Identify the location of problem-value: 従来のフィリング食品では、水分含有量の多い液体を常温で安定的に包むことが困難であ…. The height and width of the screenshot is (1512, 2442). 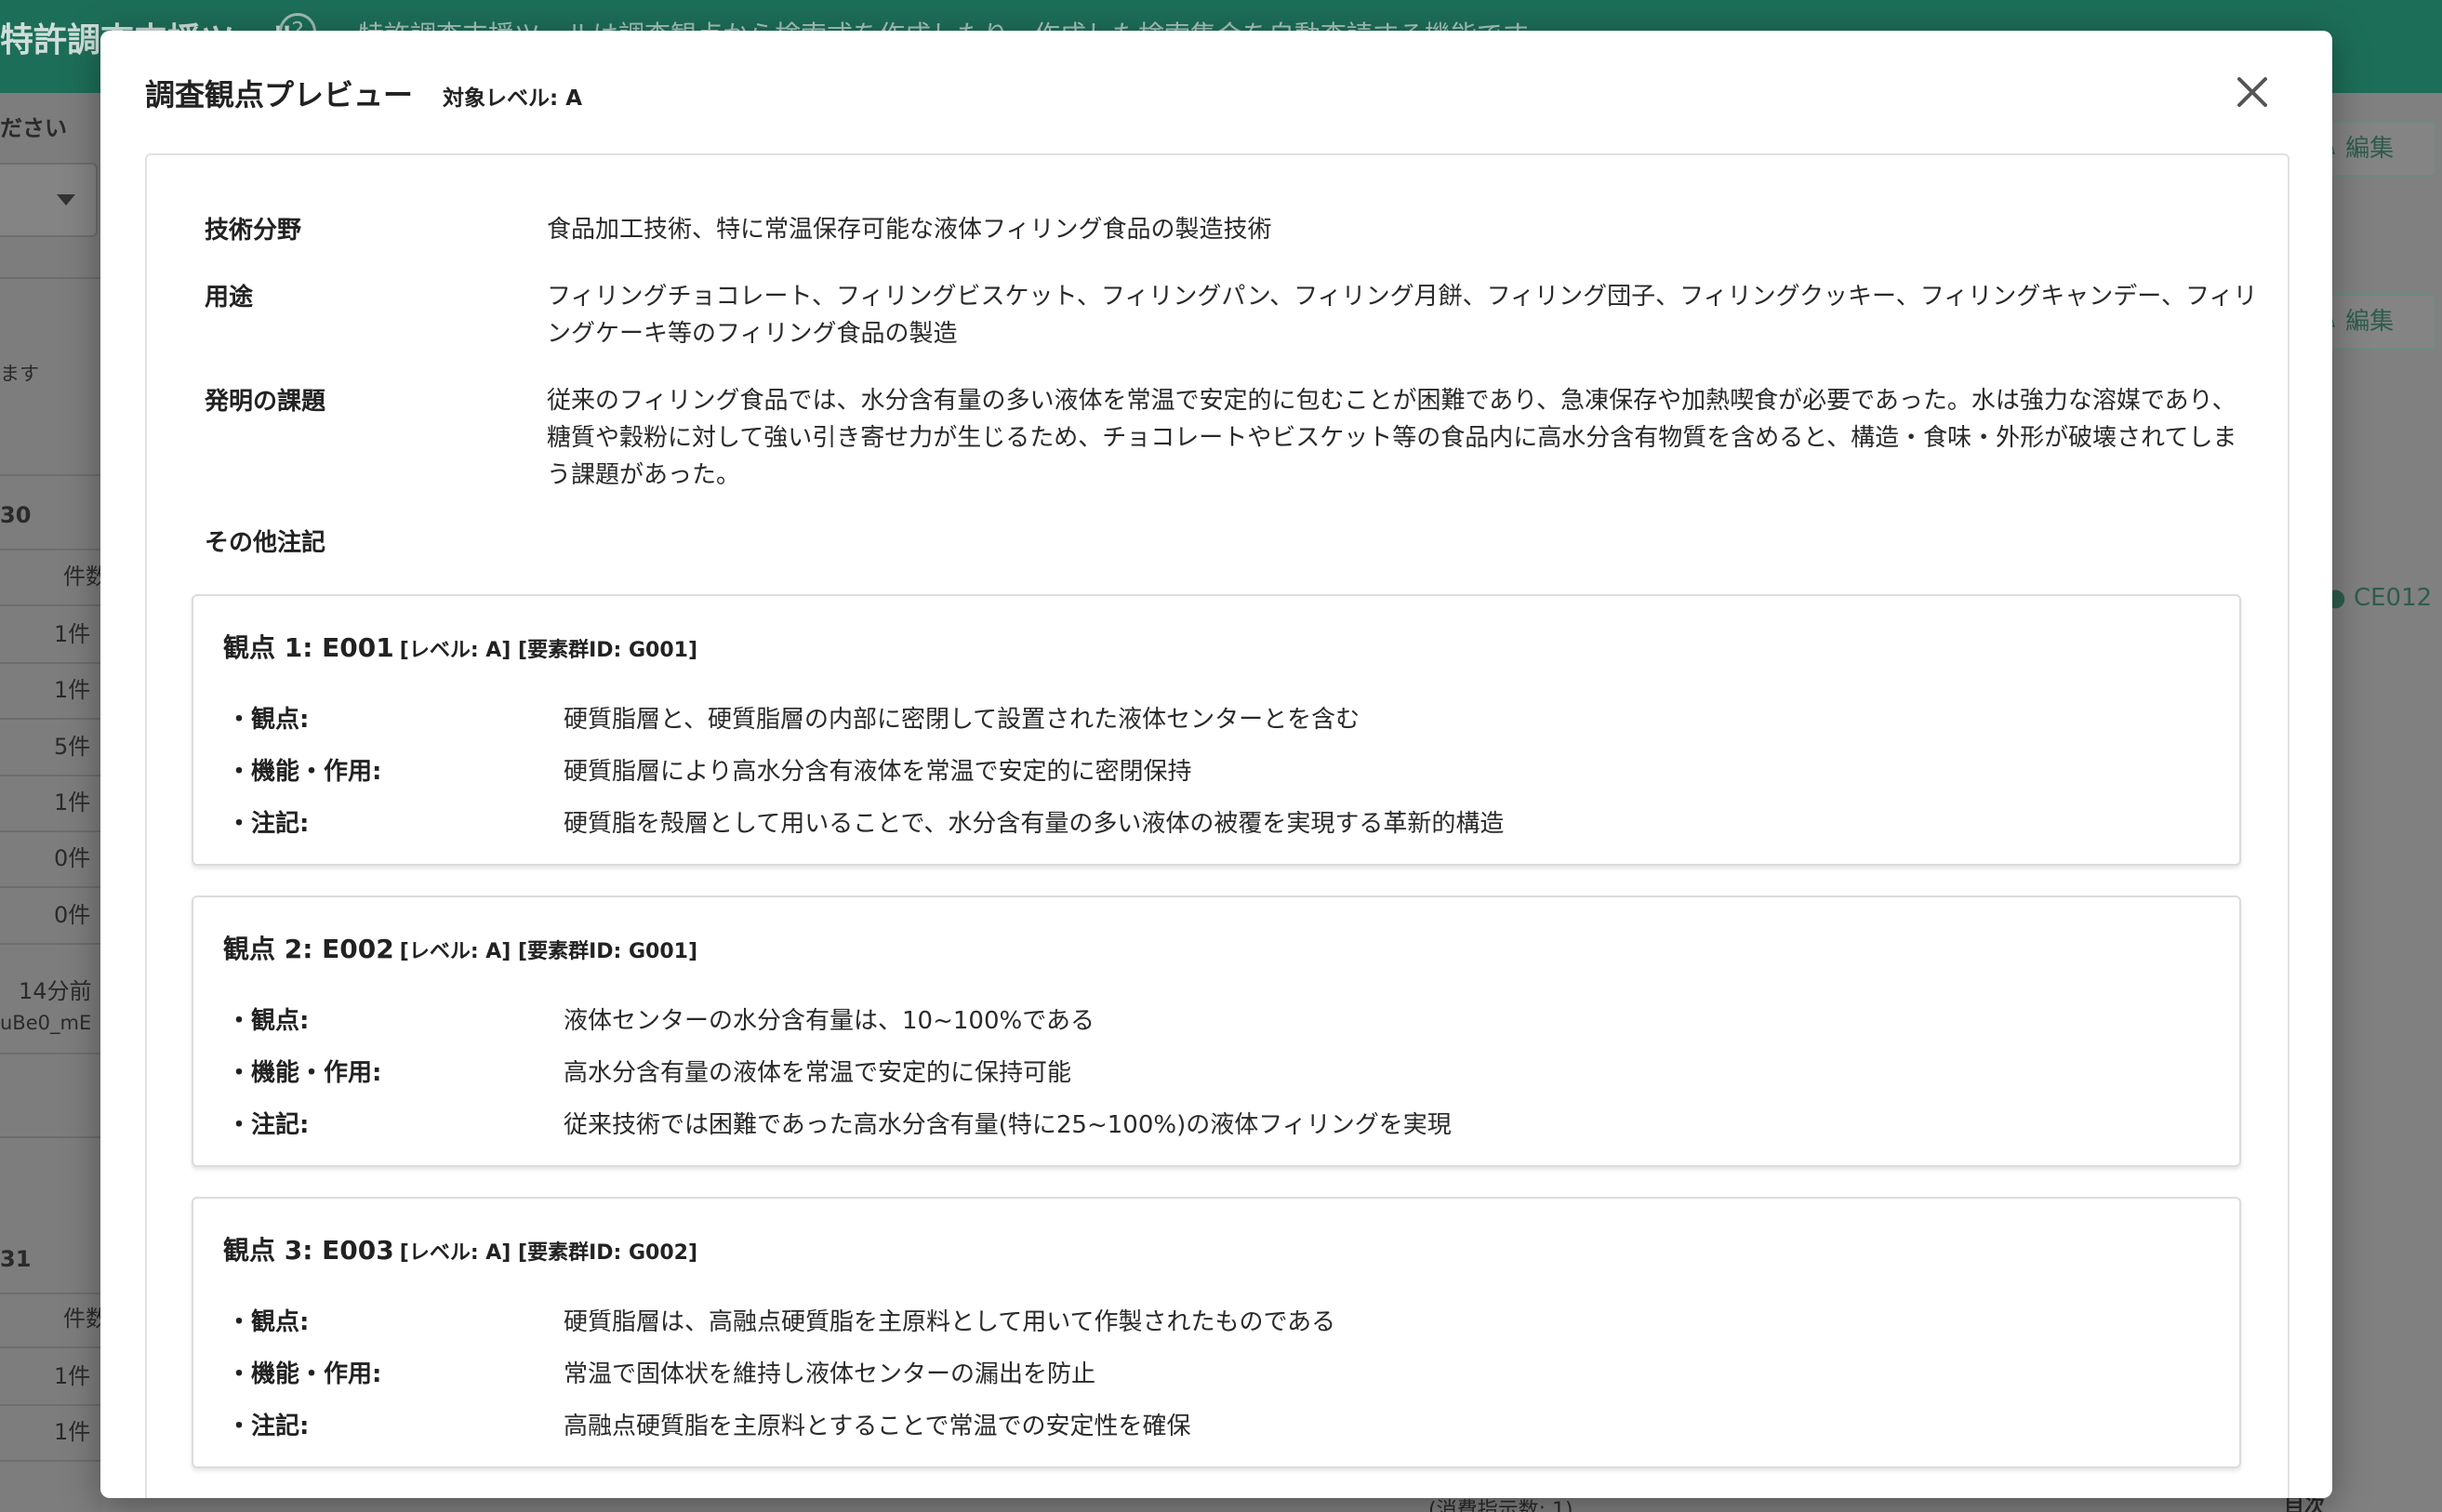
(1392, 438).